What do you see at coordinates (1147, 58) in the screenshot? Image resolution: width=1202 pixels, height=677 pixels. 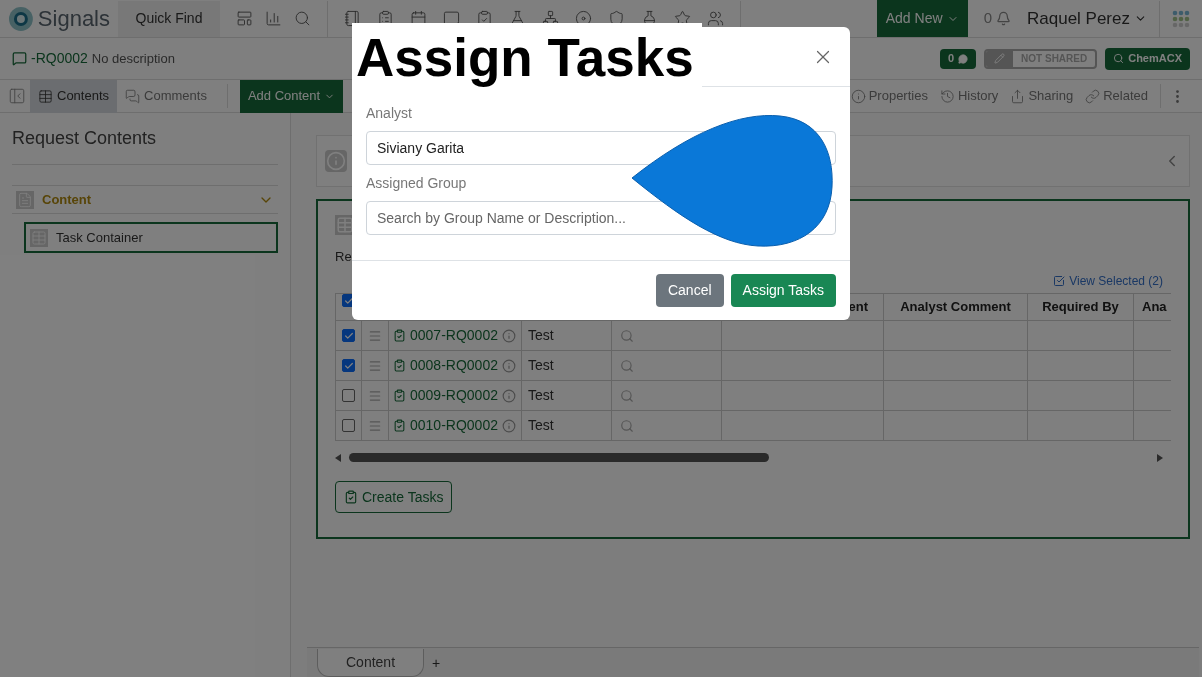 I see `chemacx-button: ChemACX` at bounding box center [1147, 58].